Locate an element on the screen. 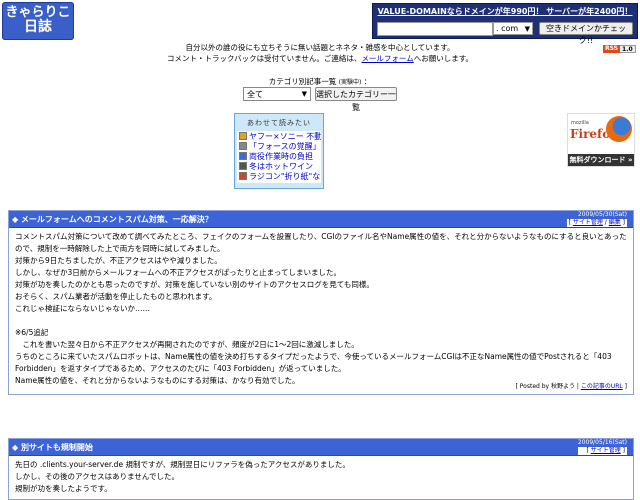 This screenshot has height=500, width=640. entry-posted-by: Posted by 秋野よう is located at coordinates (547, 386).